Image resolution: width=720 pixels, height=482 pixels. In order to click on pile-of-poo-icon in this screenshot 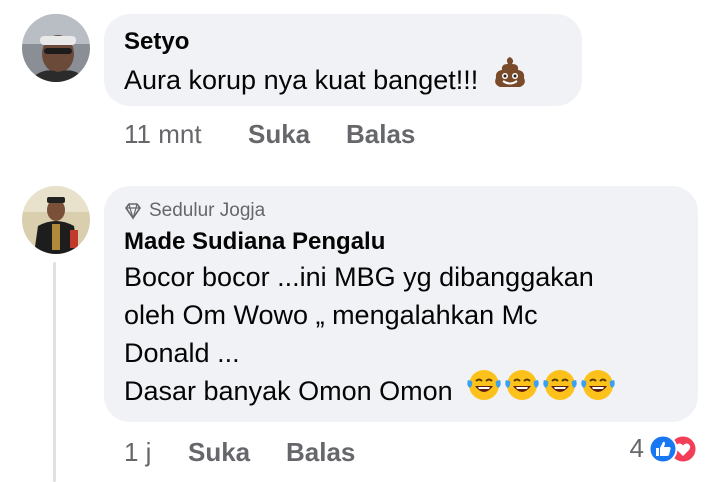, I will do `click(510, 77)`.